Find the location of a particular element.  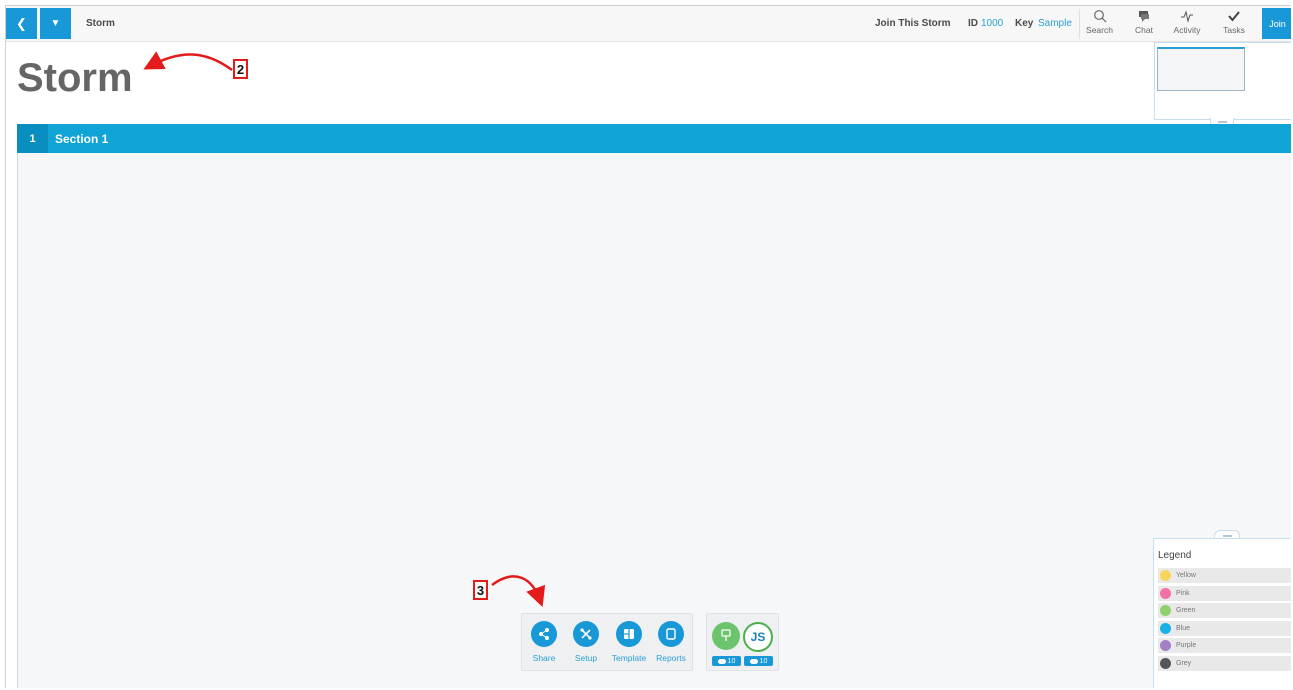

legend-item-purple: Purple is located at coordinates (1224, 645).